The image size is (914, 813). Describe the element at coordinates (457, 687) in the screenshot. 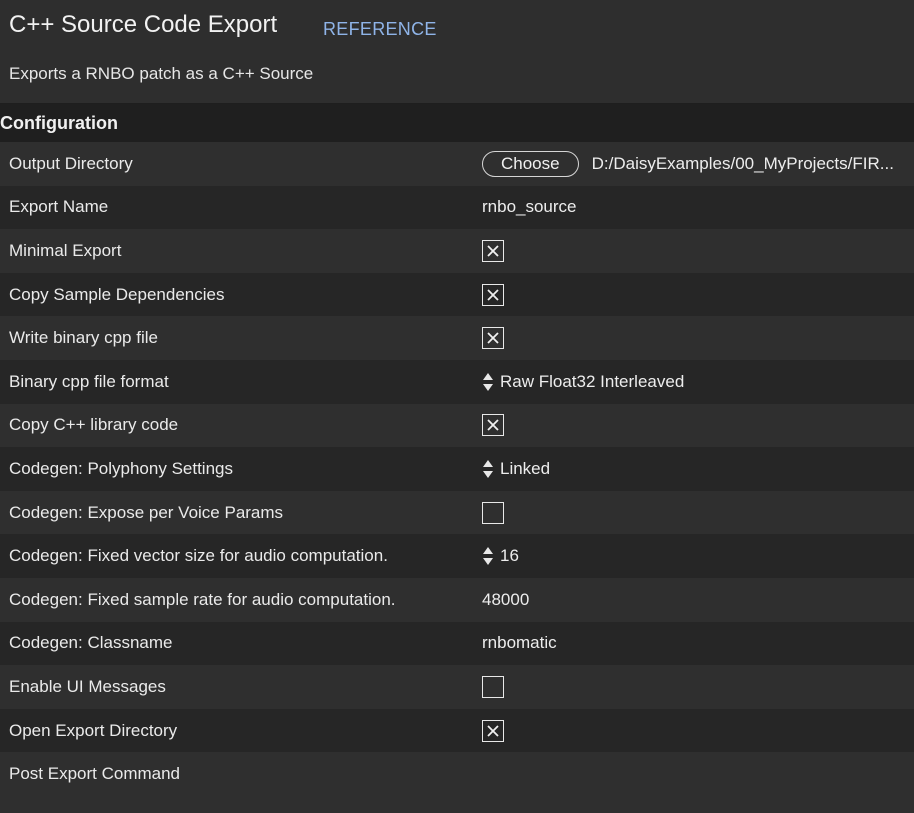

I see `config-row-enable-ui-messages: Enable UI Messages` at that location.